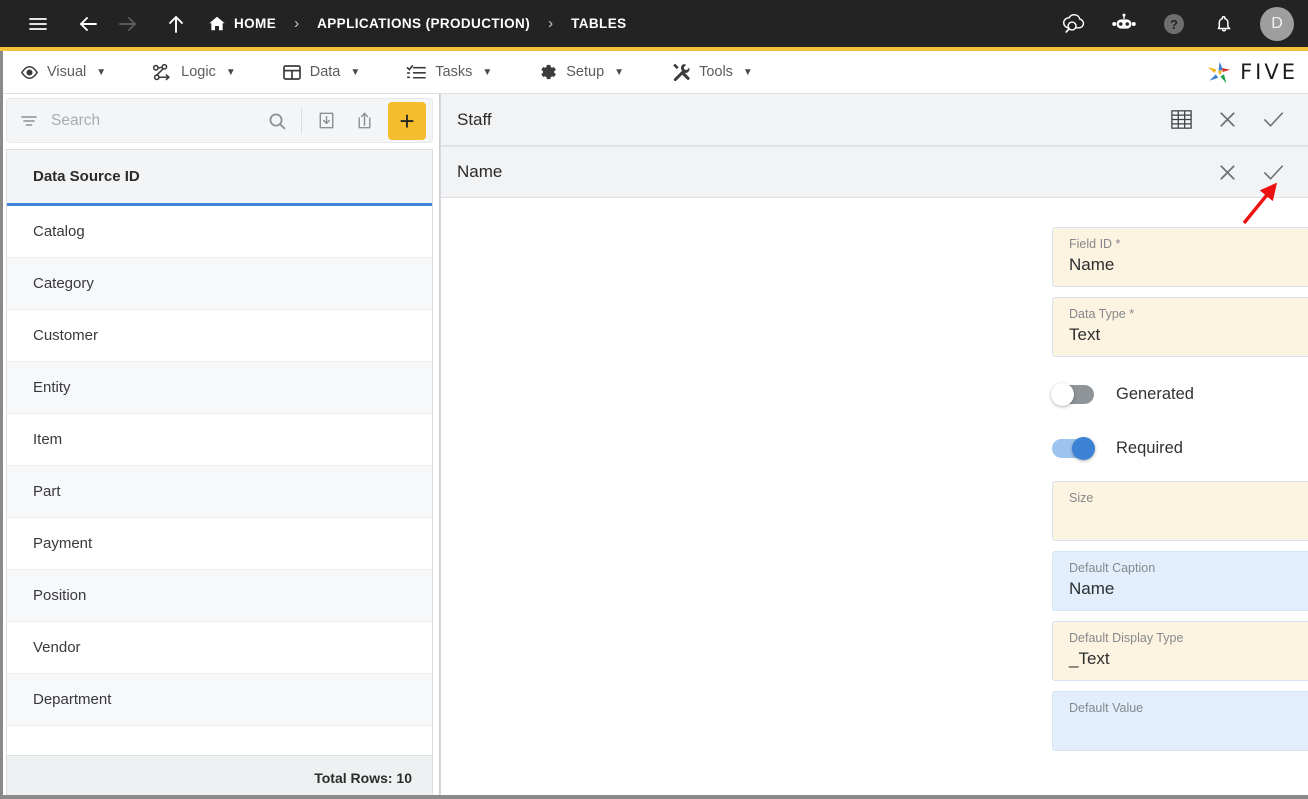 This screenshot has width=1308, height=799. I want to click on toolbar-divider, so click(301, 120).